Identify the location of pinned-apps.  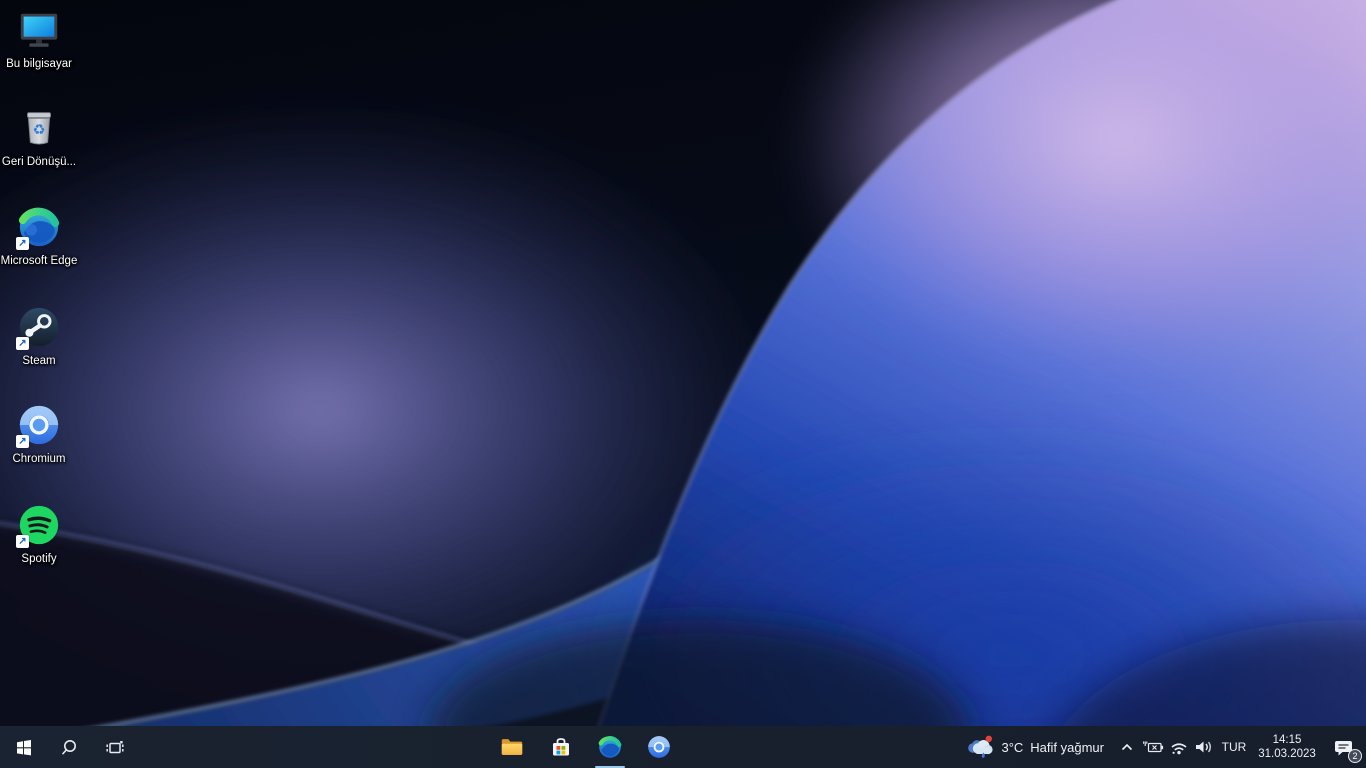
(585, 747).